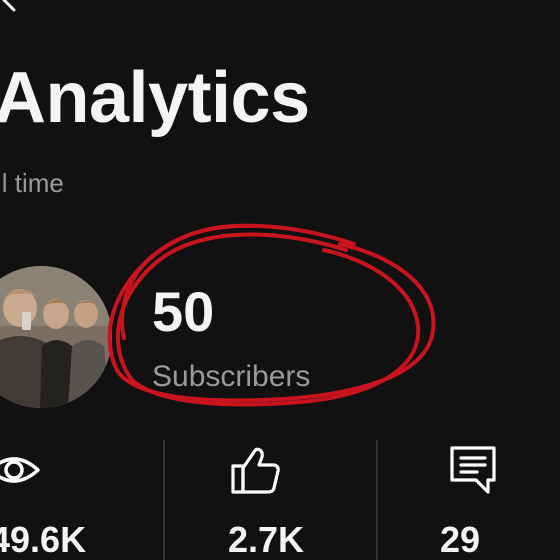 This screenshot has width=560, height=560. What do you see at coordinates (155, 98) in the screenshot?
I see `page-title: Analytics` at bounding box center [155, 98].